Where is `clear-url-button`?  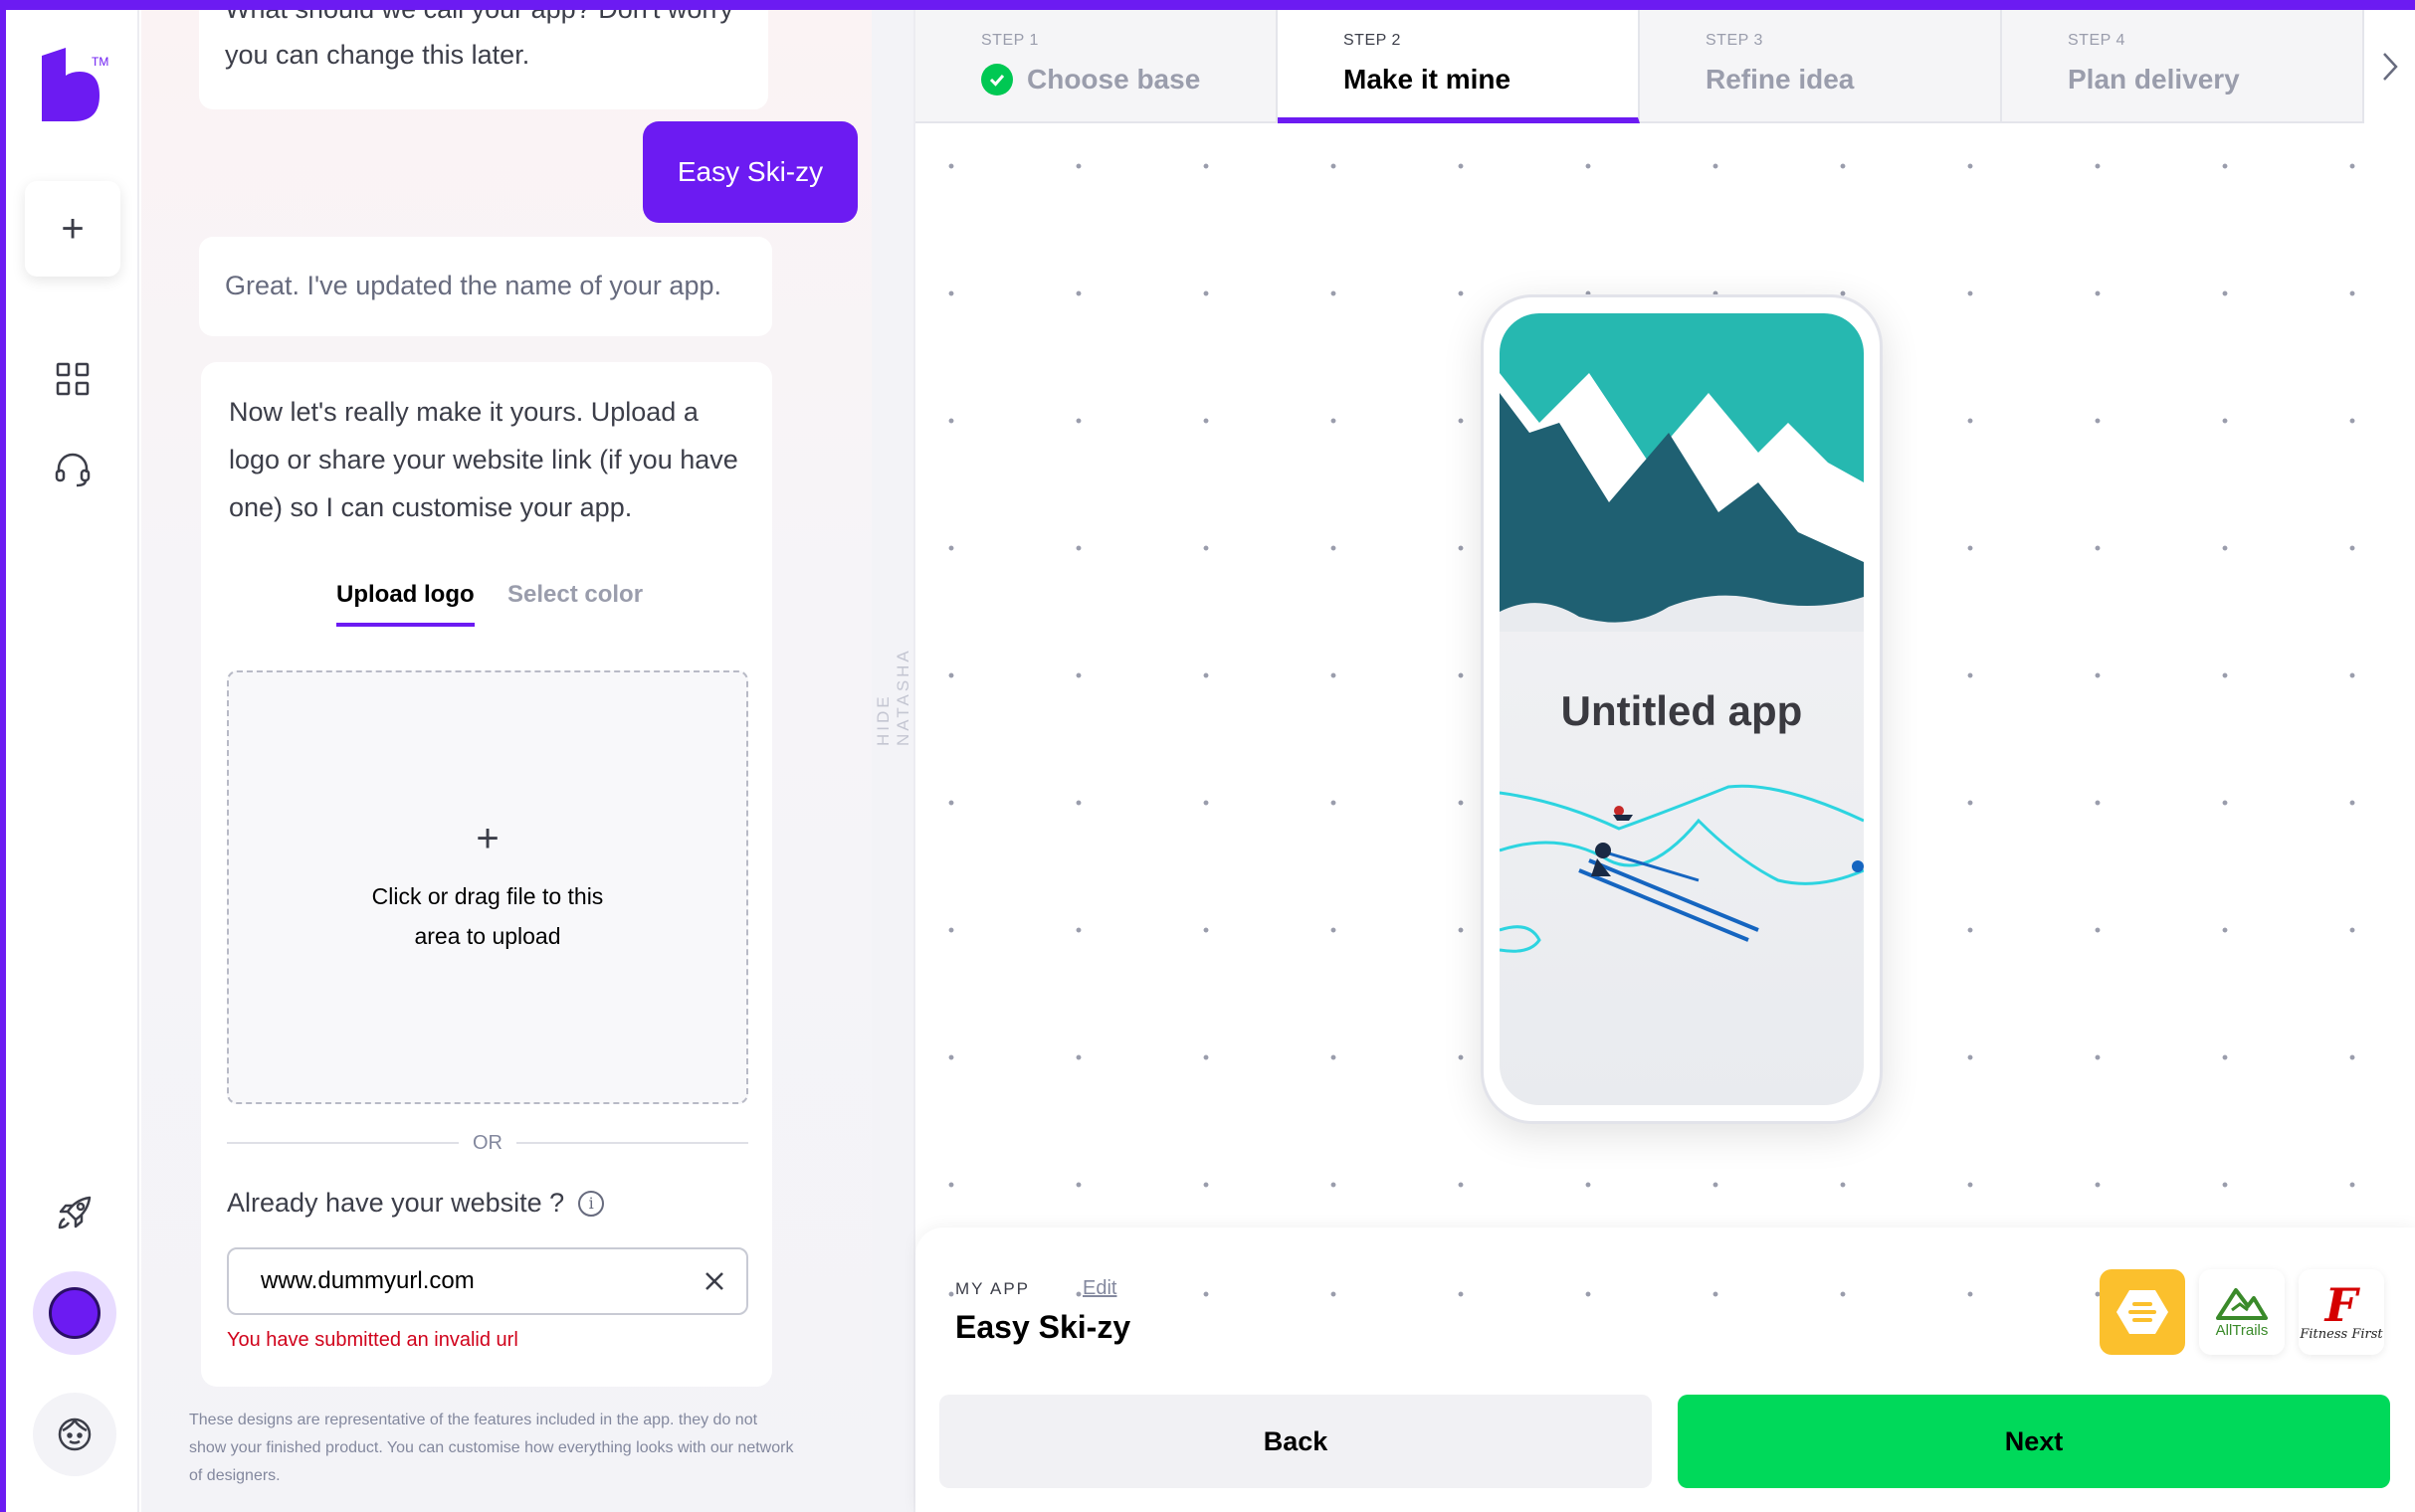 clear-url-button is located at coordinates (715, 1281).